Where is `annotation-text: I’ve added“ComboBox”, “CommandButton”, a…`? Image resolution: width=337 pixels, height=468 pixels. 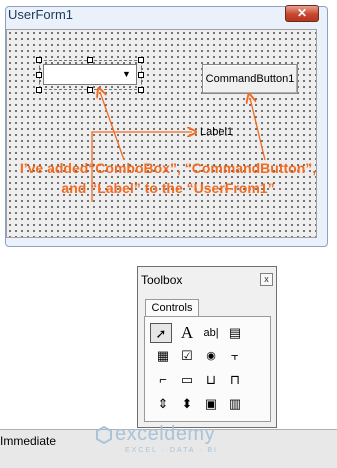
annotation-text: I’ve added“ComboBox”, “CommandButton”, a… is located at coordinates (168, 178).